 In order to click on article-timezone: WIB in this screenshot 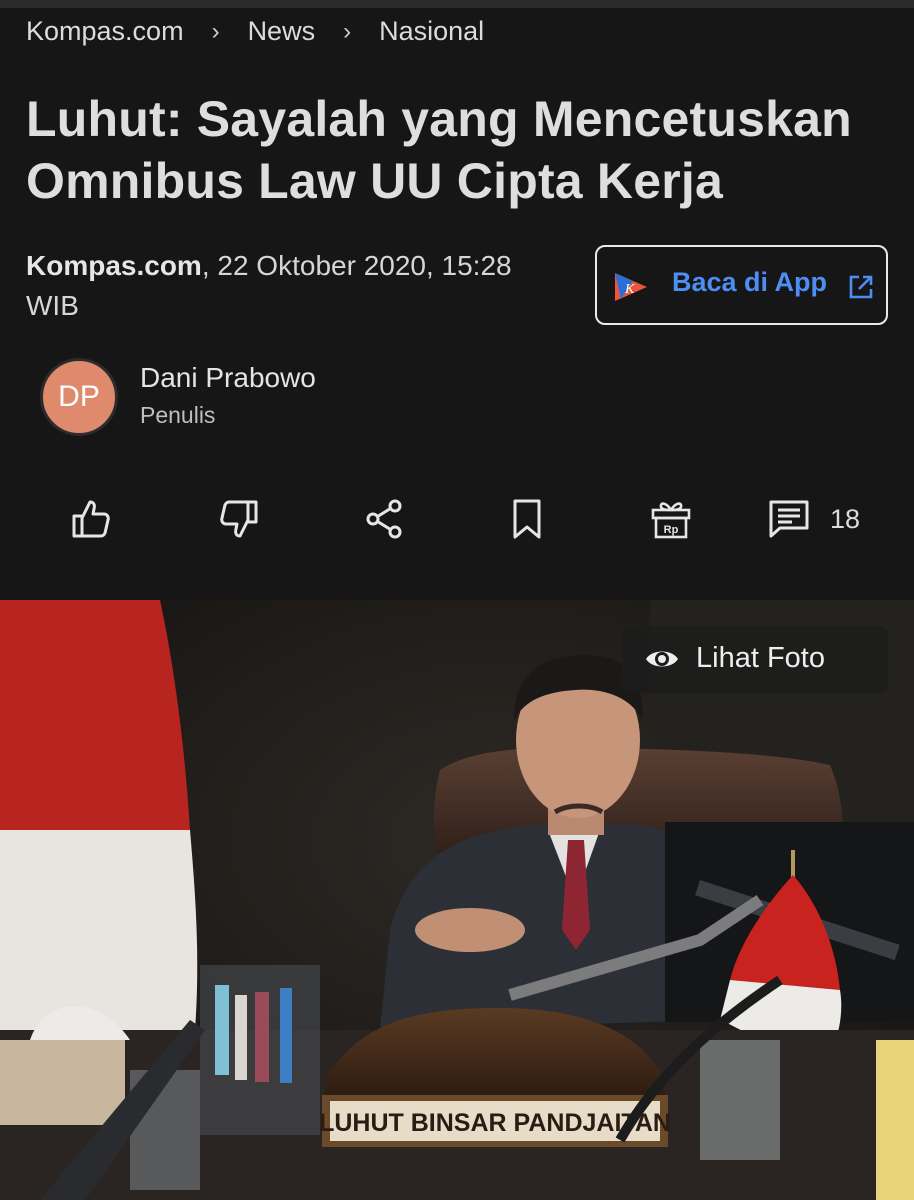, I will do `click(52, 305)`.